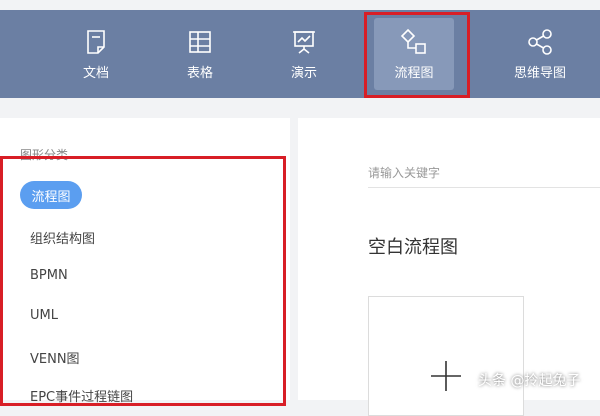 Image resolution: width=600 pixels, height=416 pixels. I want to click on blank-flowchart-card, so click(446, 356).